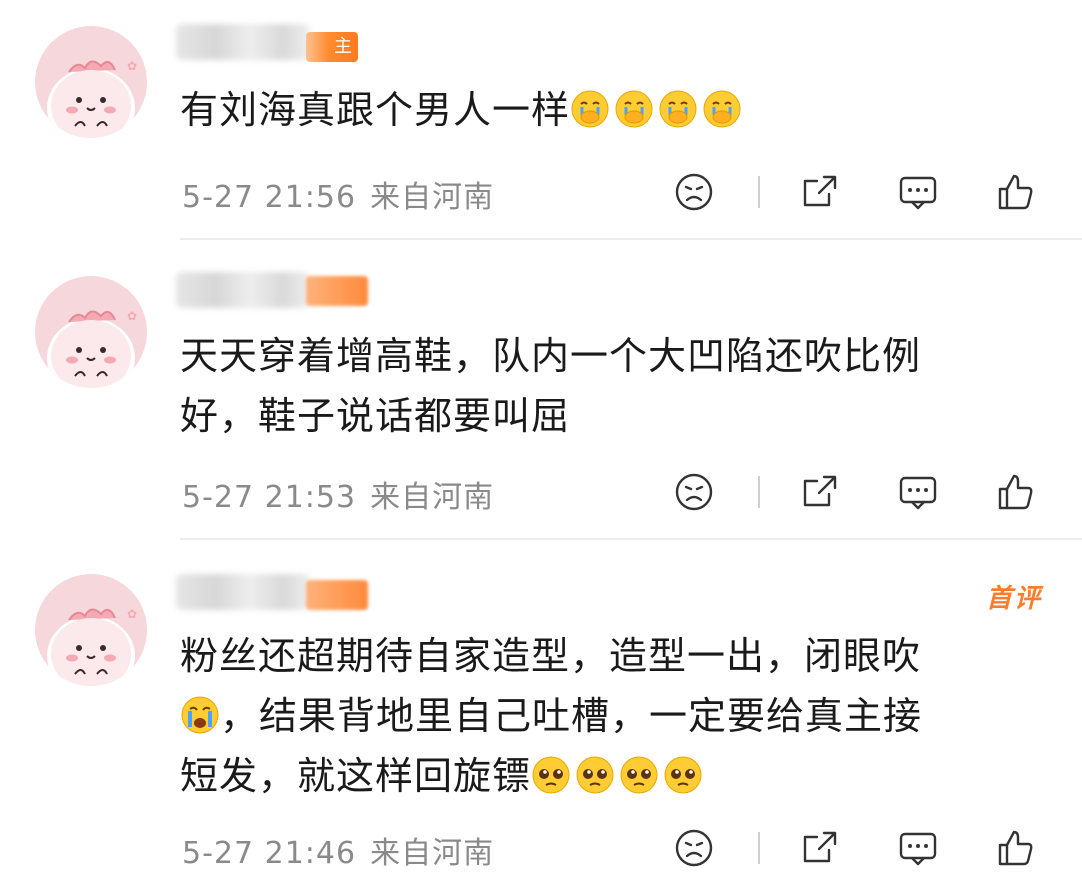 Image resolution: width=1082 pixels, height=878 pixels. I want to click on comment-text-line: 短发，就这样回旋镖, so click(610, 776).